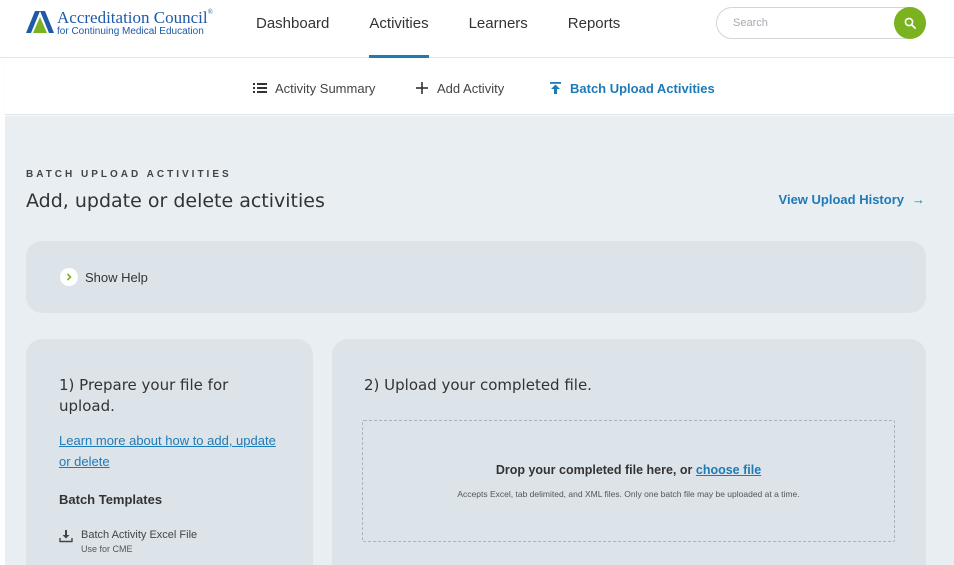  Describe the element at coordinates (478, 385) in the screenshot. I see `step2-title: 2) Upload your completed file.` at that location.